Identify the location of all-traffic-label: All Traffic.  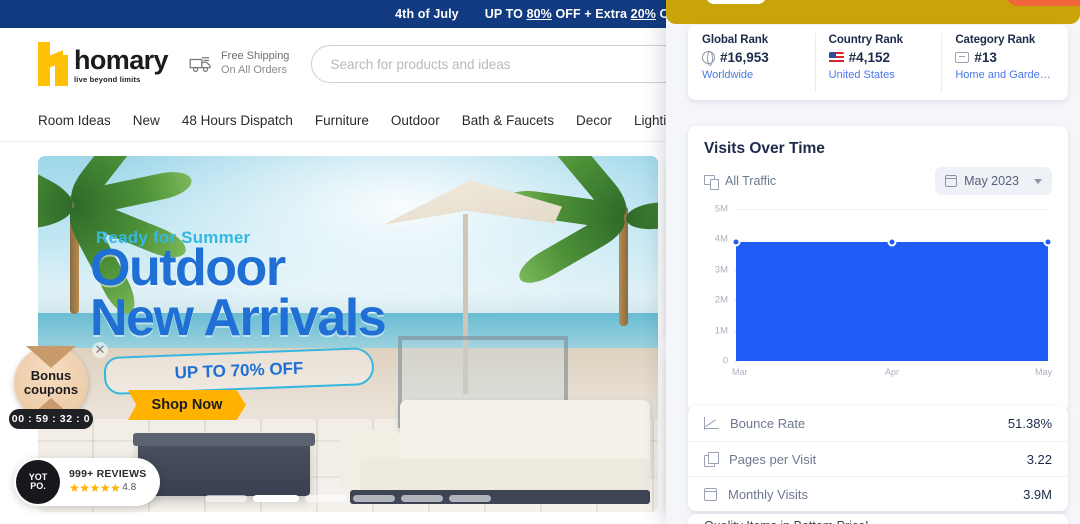
(751, 181).